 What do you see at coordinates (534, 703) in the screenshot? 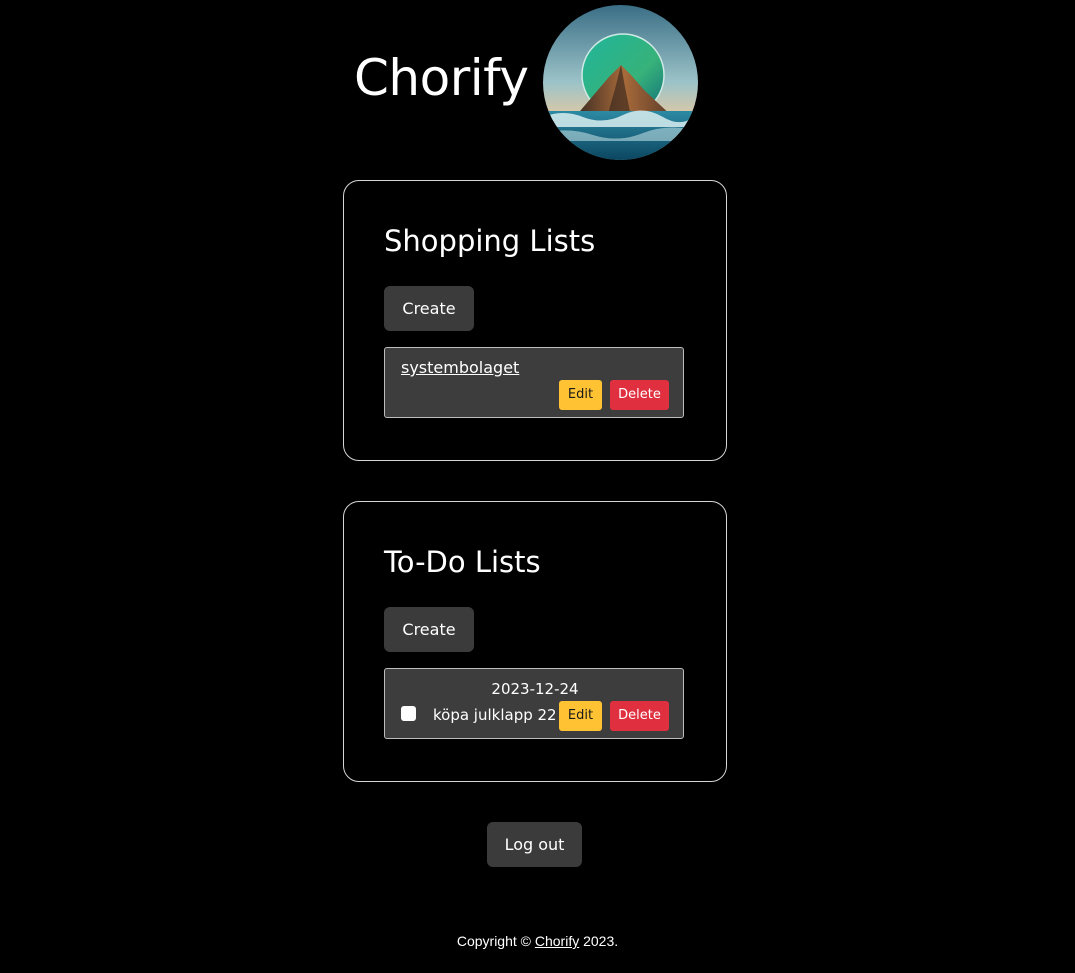
I see `todo-list-item: 2023-12-24 köpa julklapp 22 Edit Delete` at bounding box center [534, 703].